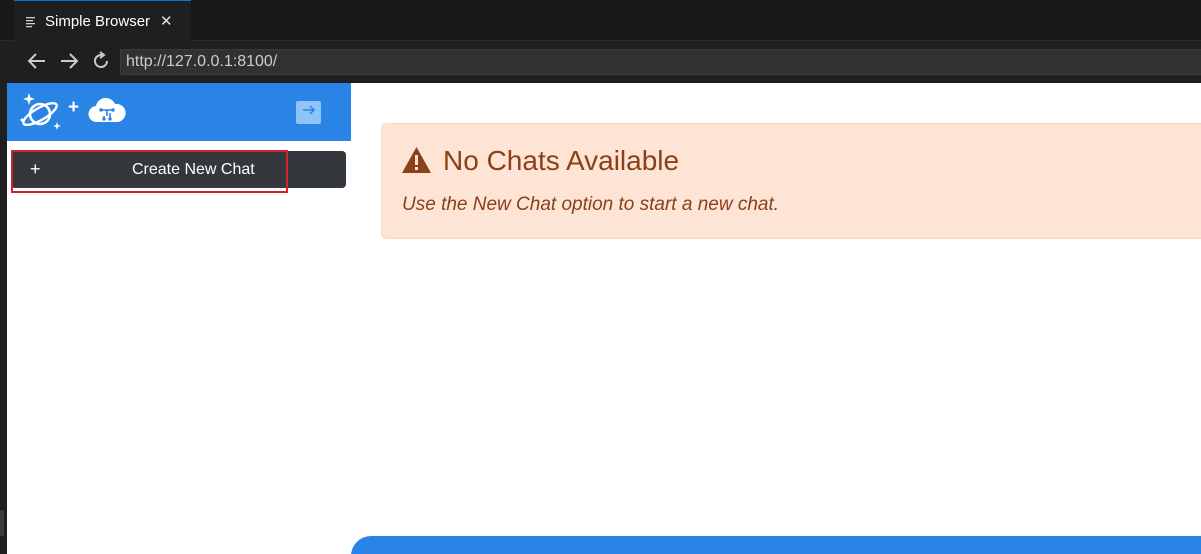 This screenshot has width=1201, height=554. What do you see at coordinates (416, 162) in the screenshot?
I see `warning-icon` at bounding box center [416, 162].